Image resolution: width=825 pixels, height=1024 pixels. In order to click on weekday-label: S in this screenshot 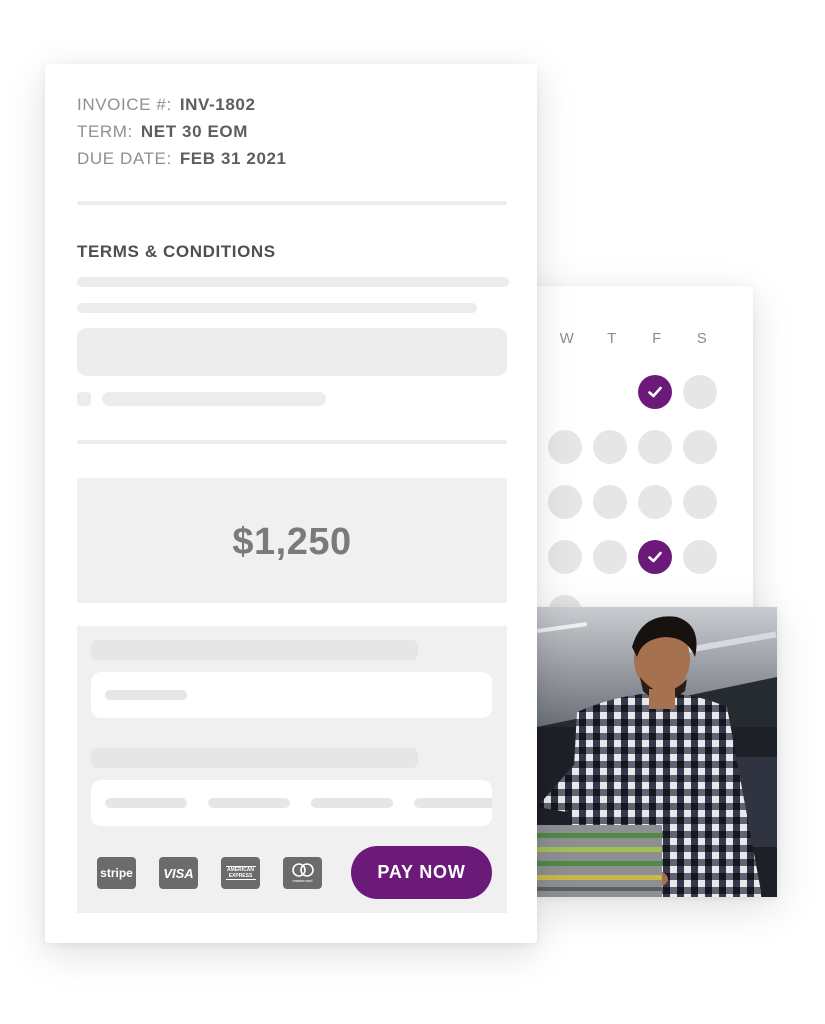, I will do `click(702, 338)`.